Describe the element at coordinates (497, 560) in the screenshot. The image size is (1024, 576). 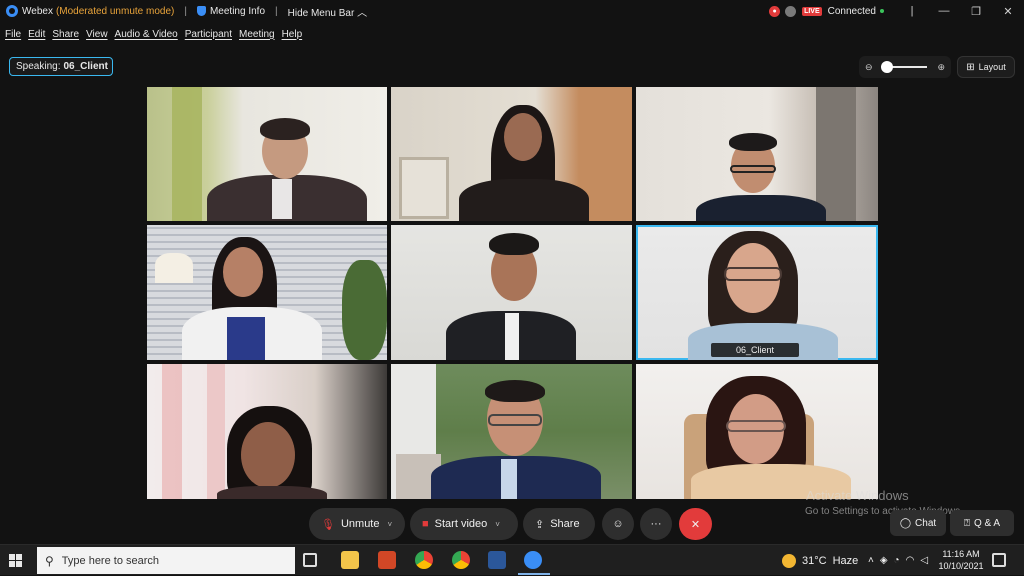
I see `word-icon` at that location.